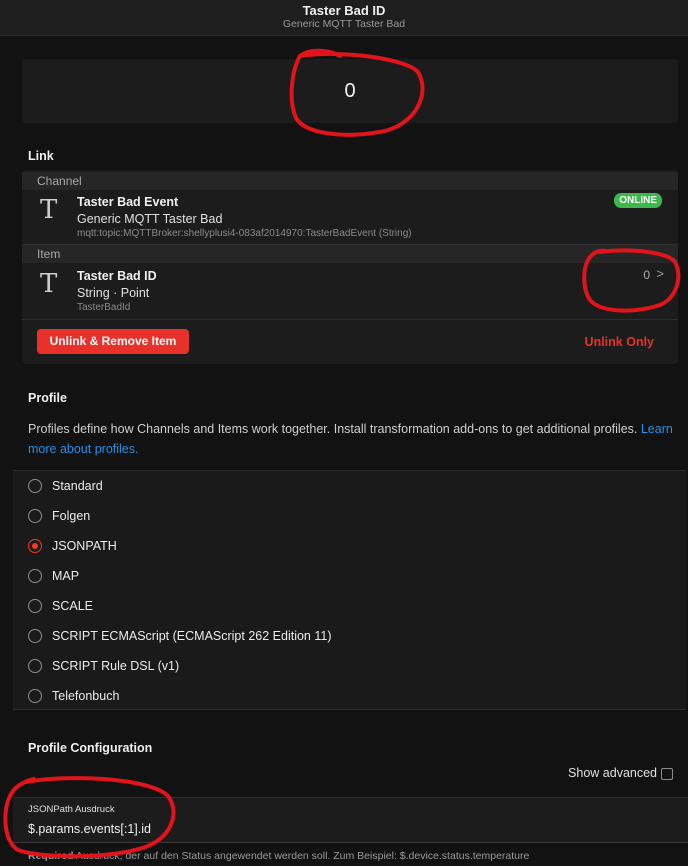 The width and height of the screenshot is (688, 866). What do you see at coordinates (349, 666) in the screenshot?
I see `profile-option: SCRIPT Rule DSL (v1)` at bounding box center [349, 666].